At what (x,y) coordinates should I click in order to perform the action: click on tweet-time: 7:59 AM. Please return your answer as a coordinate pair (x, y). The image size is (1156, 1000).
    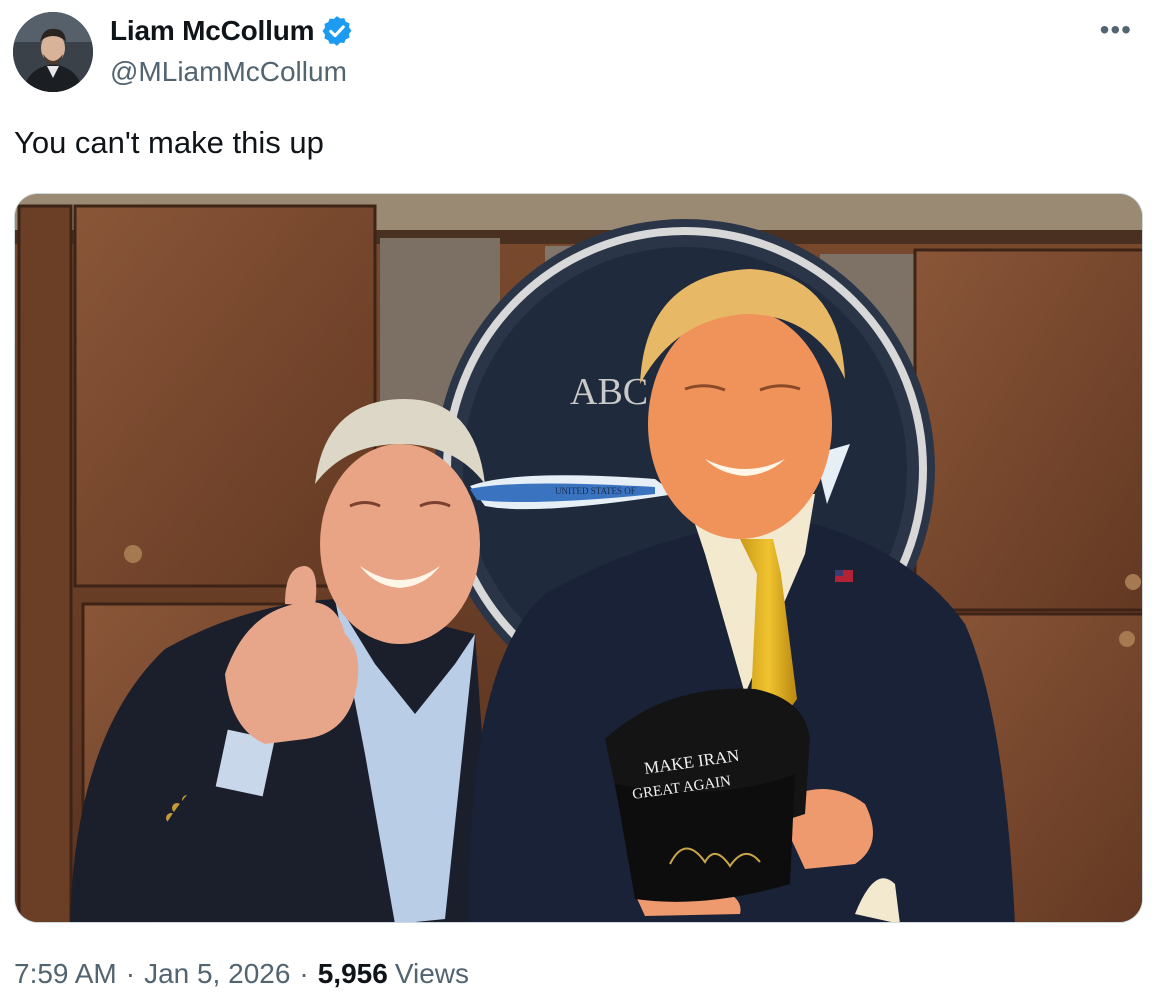
    Looking at the image, I should click on (65, 974).